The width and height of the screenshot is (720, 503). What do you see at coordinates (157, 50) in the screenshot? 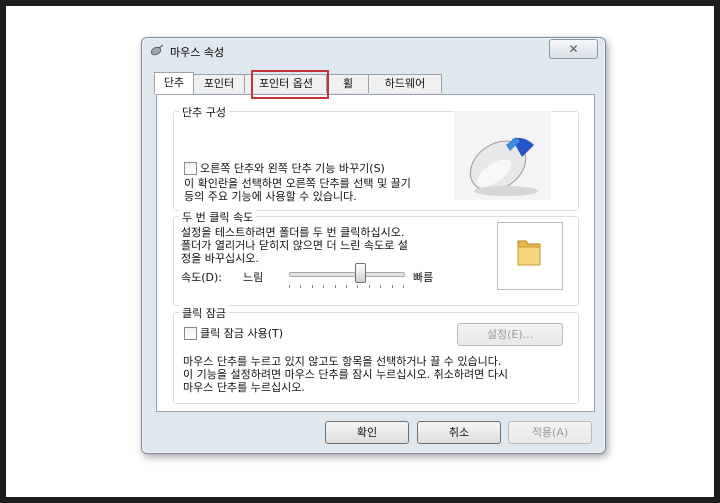
I see `mouse-icon` at bounding box center [157, 50].